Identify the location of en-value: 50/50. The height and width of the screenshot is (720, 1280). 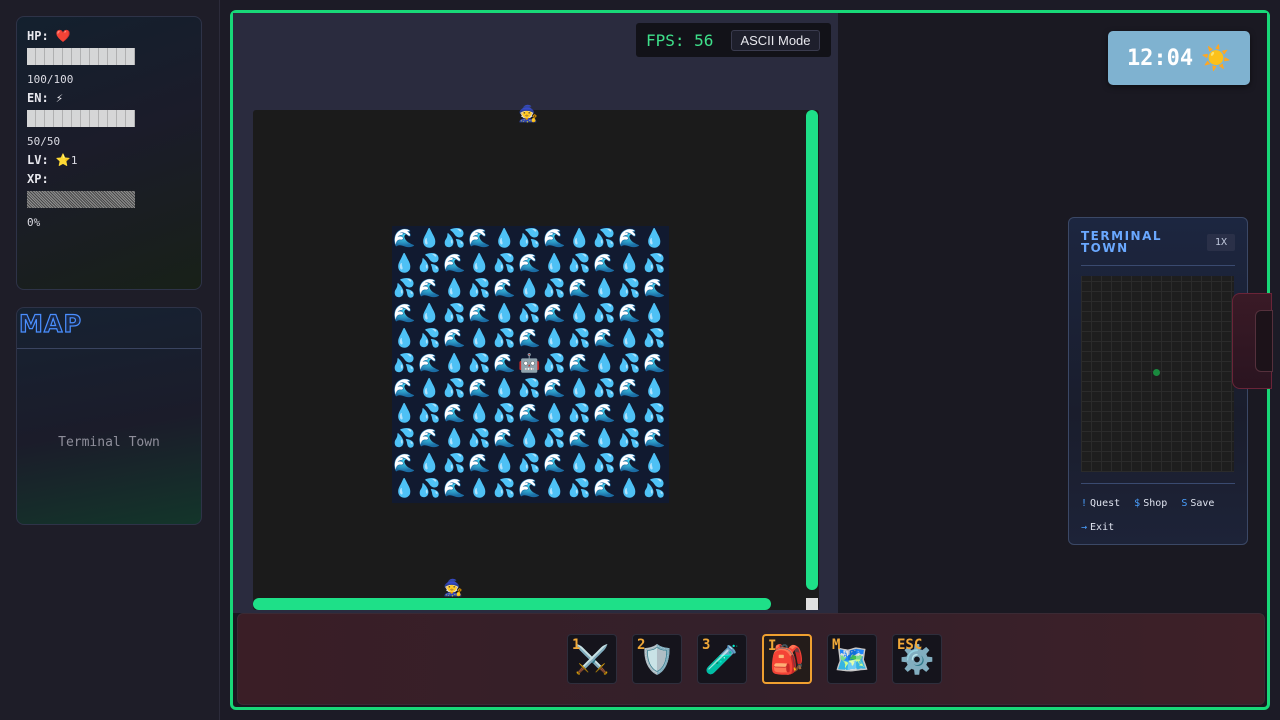
(44, 141).